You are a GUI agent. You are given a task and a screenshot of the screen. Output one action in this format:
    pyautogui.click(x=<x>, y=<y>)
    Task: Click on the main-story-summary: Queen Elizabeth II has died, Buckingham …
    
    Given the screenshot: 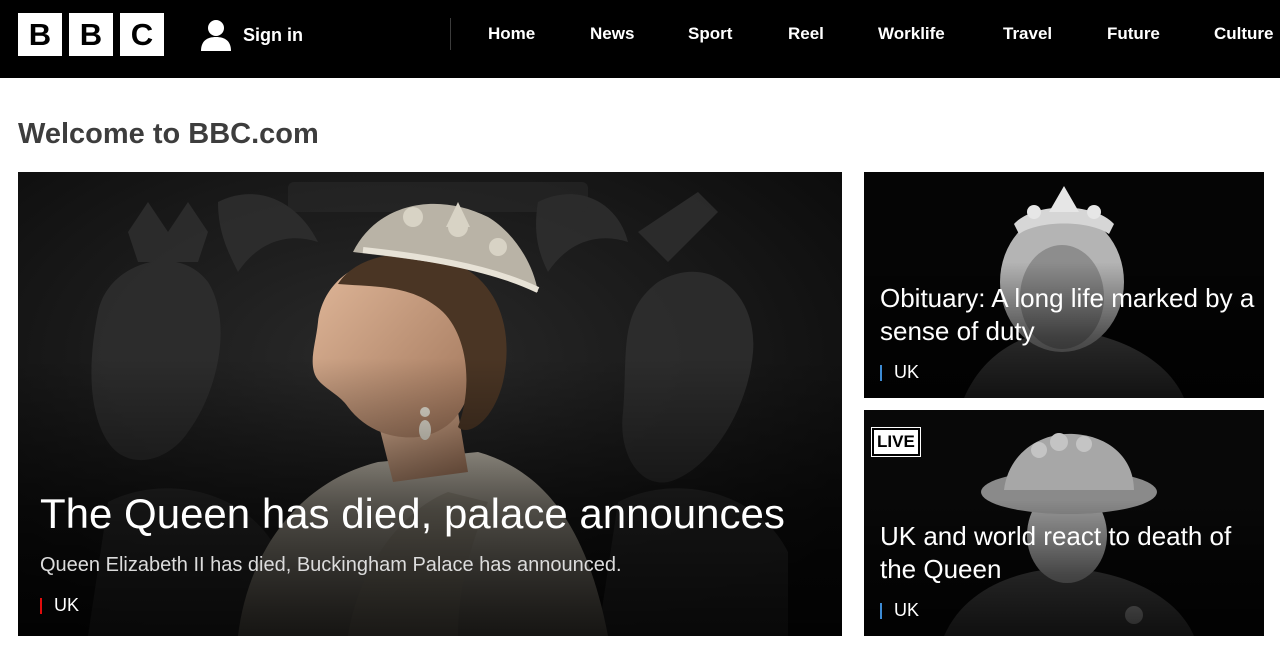 What is the action you would take?
    pyautogui.click(x=331, y=565)
    